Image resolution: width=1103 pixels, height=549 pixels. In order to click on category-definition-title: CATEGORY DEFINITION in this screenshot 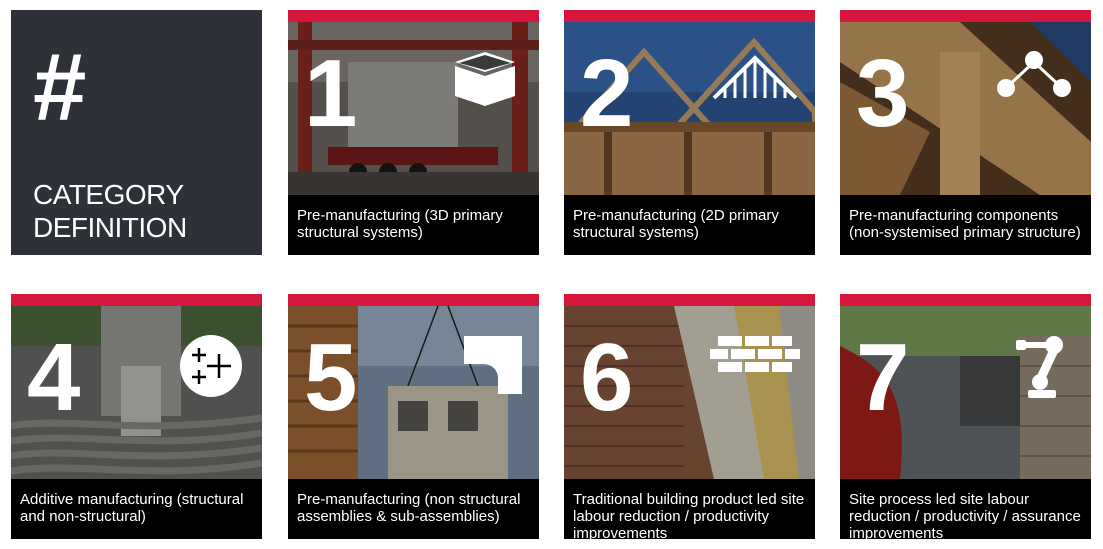, I will do `click(110, 211)`.